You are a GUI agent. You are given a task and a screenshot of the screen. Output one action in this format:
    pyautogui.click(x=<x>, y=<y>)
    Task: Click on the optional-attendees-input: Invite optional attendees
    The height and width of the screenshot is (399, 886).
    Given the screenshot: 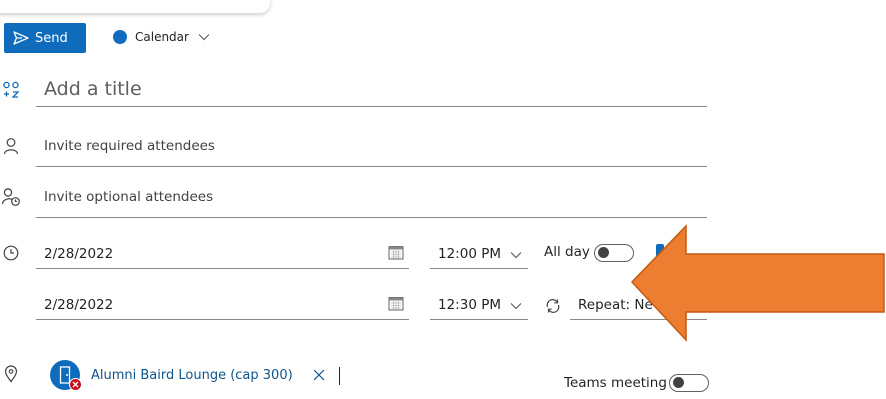 What is the action you would take?
    pyautogui.click(x=128, y=197)
    